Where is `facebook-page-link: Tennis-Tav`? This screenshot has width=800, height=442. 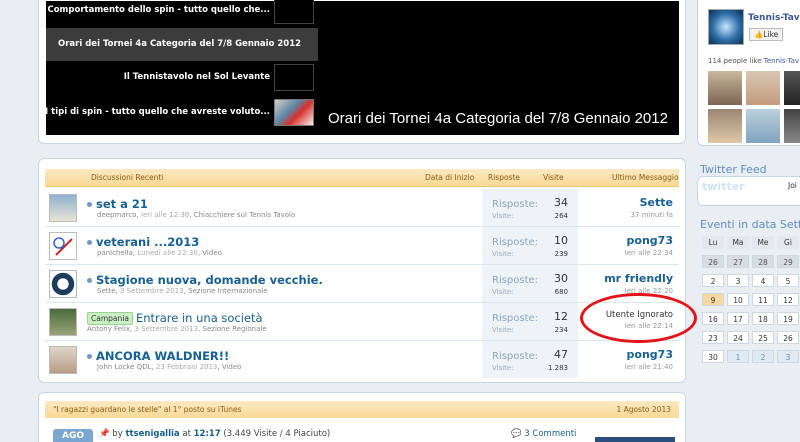 facebook-page-link: Tennis-Tav is located at coordinates (781, 61).